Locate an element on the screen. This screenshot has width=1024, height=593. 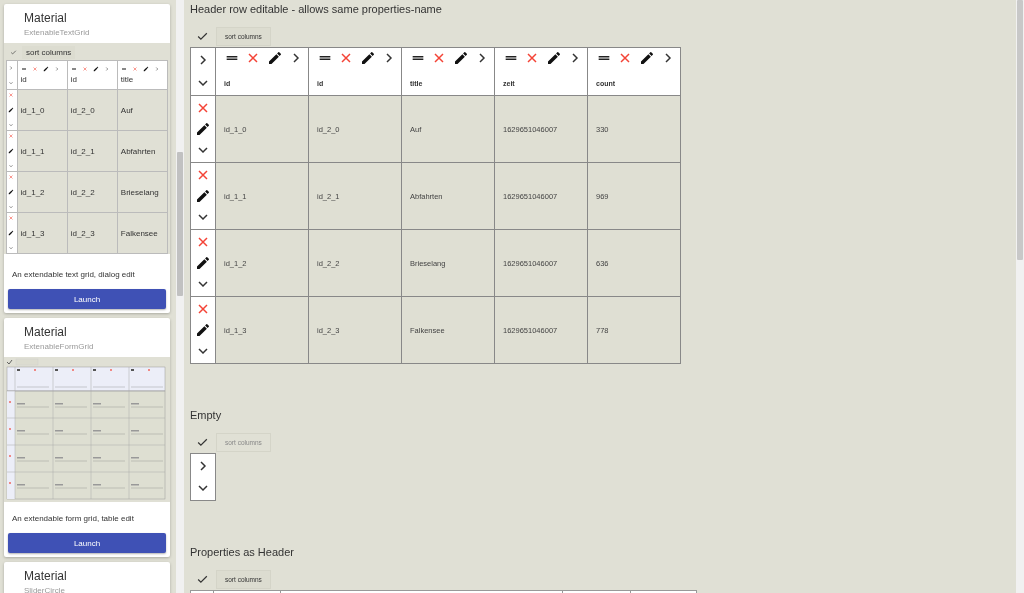
table-cell: id_2_0 is located at coordinates (82, 110).